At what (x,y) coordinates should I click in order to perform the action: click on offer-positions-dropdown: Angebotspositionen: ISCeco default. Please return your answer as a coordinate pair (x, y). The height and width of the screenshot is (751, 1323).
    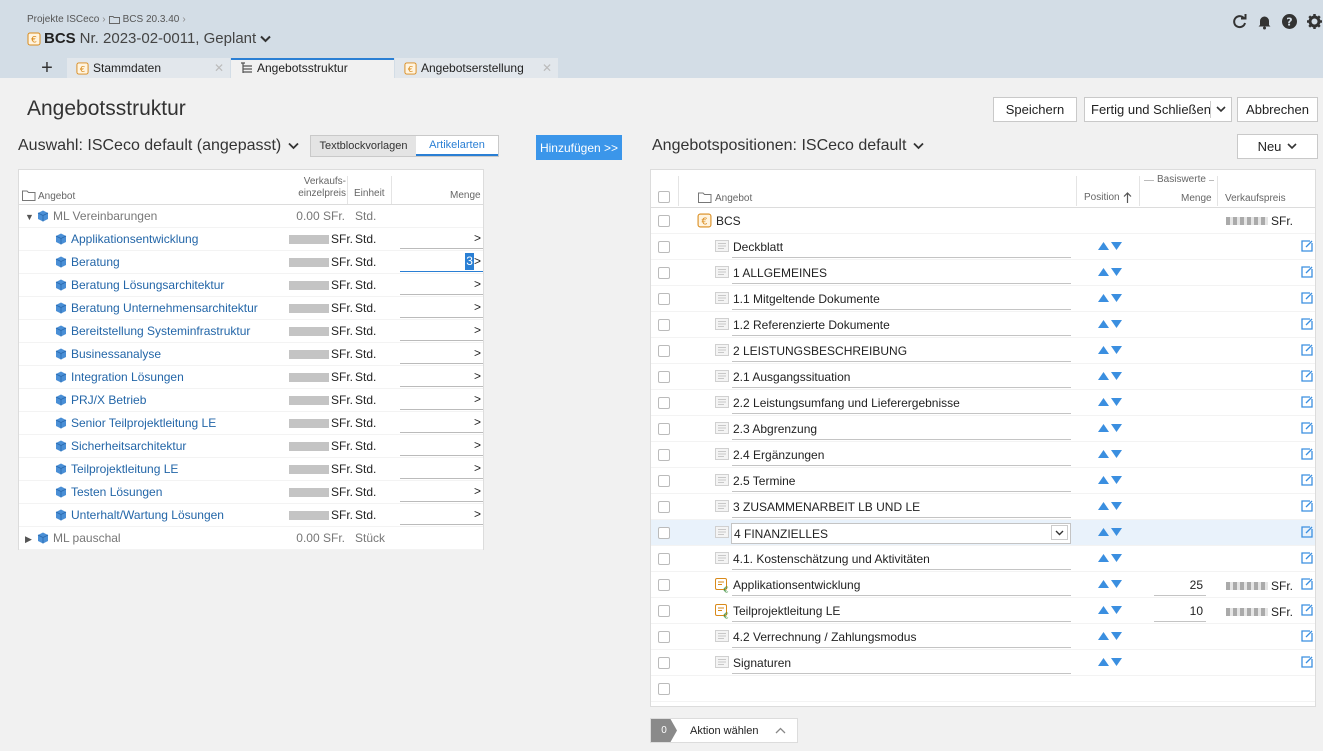
    Looking at the image, I should click on (788, 146).